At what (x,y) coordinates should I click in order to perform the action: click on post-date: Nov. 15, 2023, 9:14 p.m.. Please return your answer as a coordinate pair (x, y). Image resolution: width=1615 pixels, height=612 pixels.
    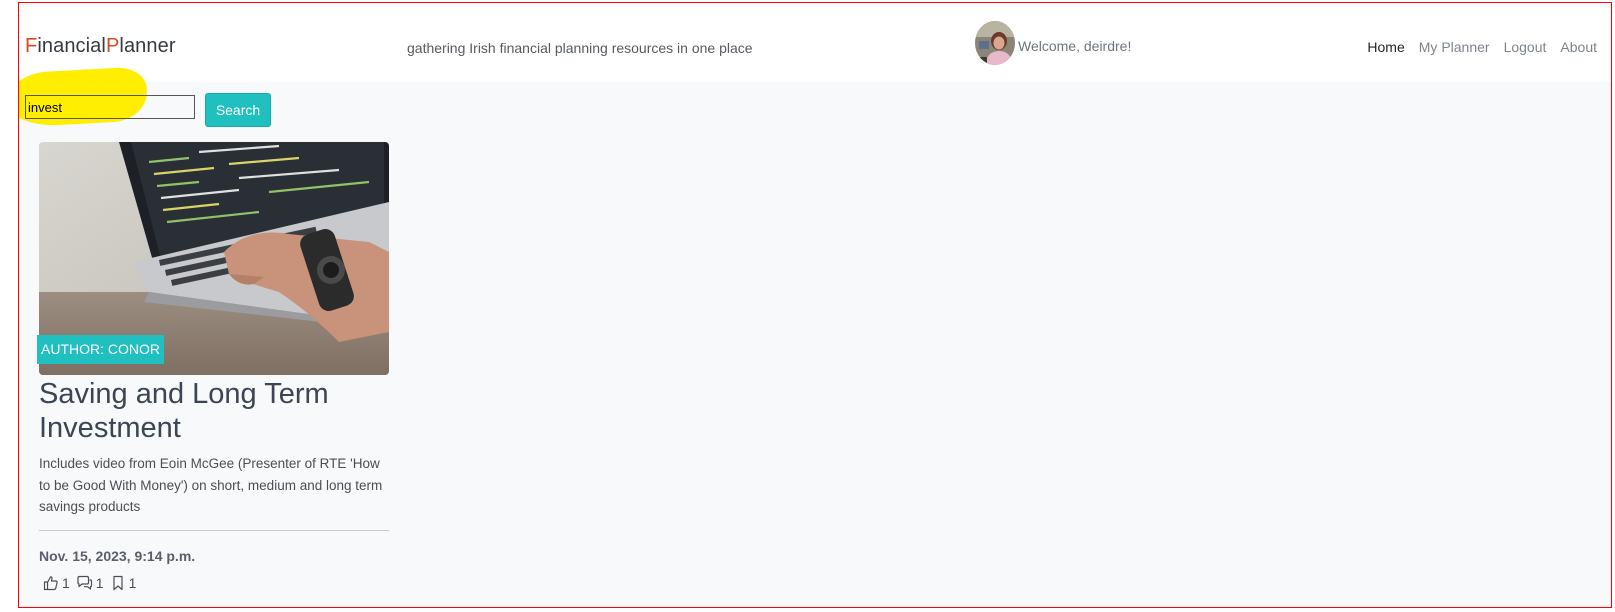
    Looking at the image, I should click on (117, 556).